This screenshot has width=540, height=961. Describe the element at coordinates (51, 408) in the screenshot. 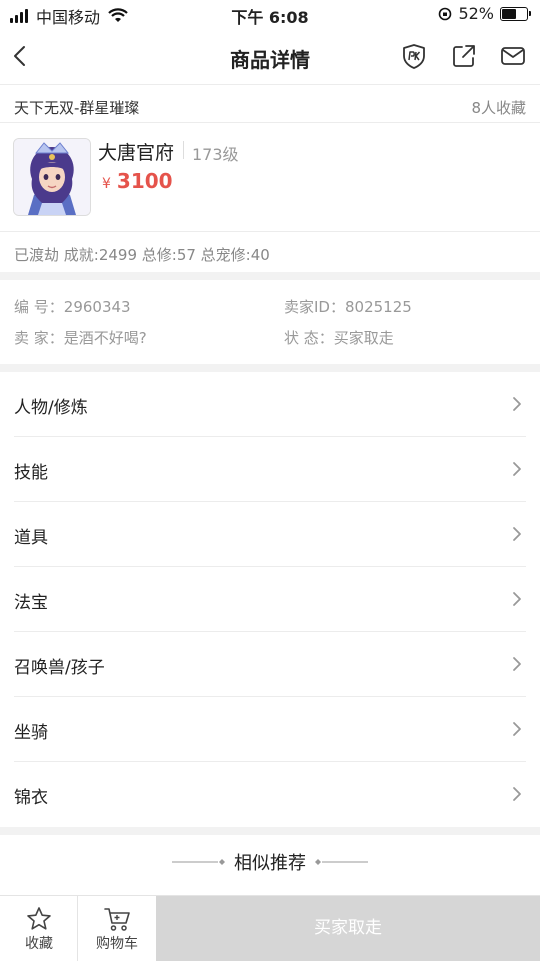

I see `menu-item-label: 人物/修炼` at that location.